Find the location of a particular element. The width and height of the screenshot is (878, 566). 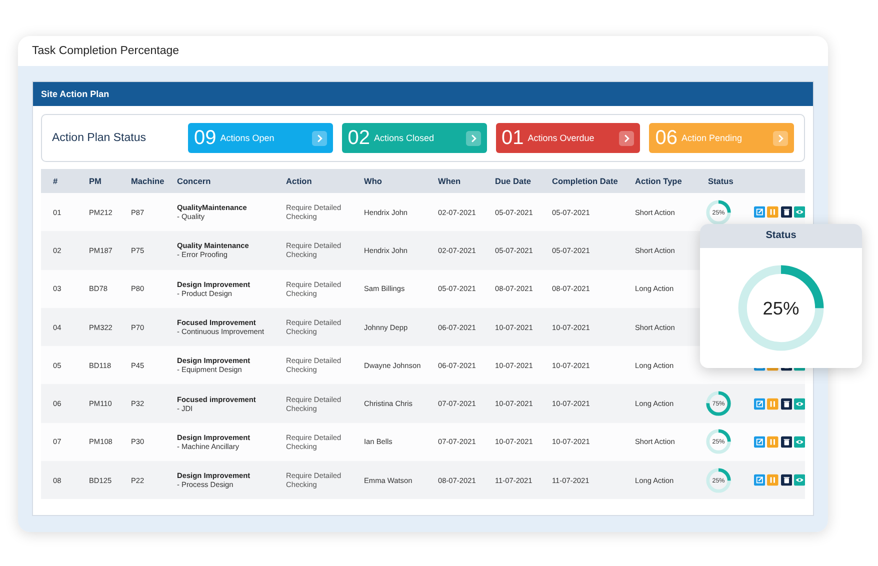

column-header: PM is located at coordinates (95, 181).